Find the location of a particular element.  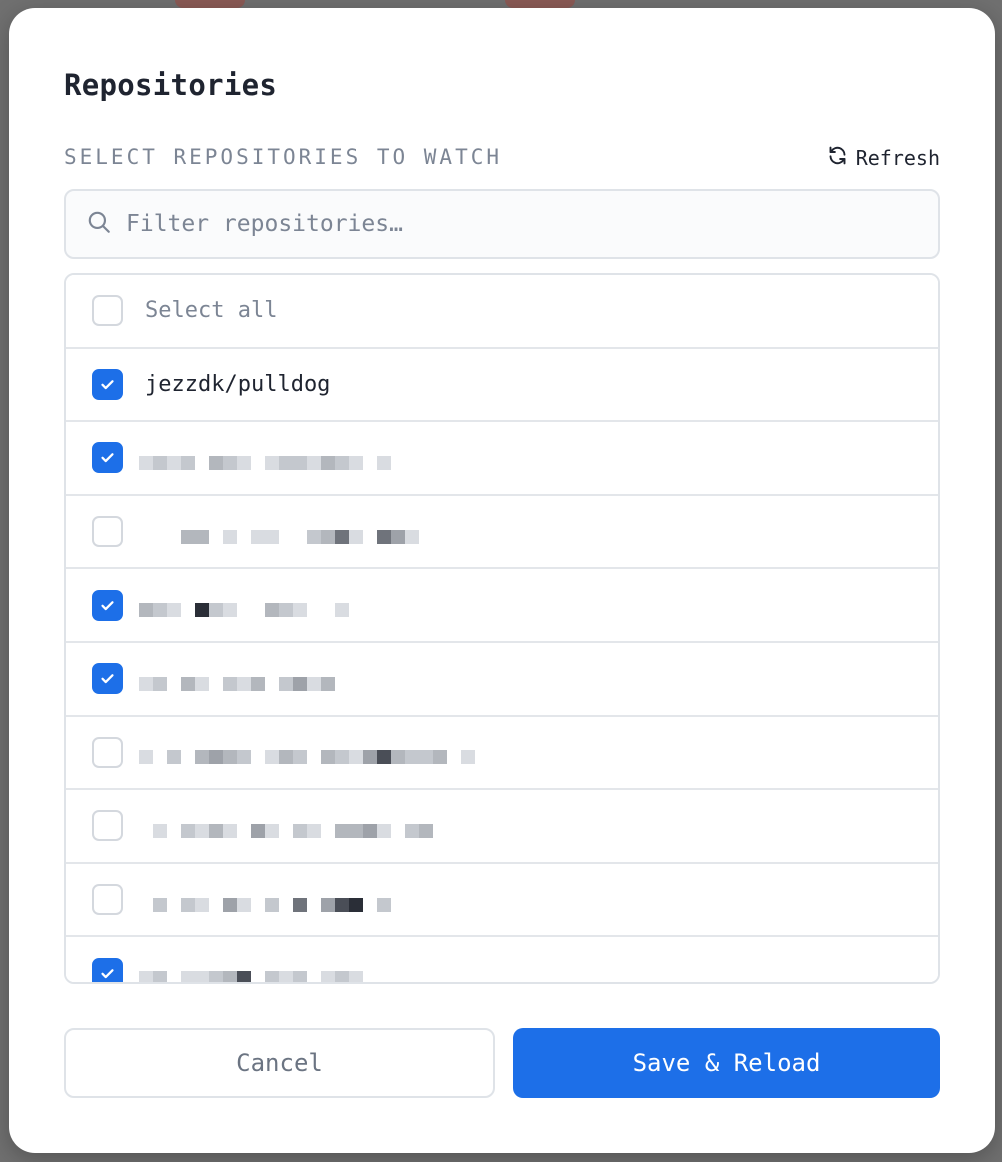

search-icon is located at coordinates (99, 224).